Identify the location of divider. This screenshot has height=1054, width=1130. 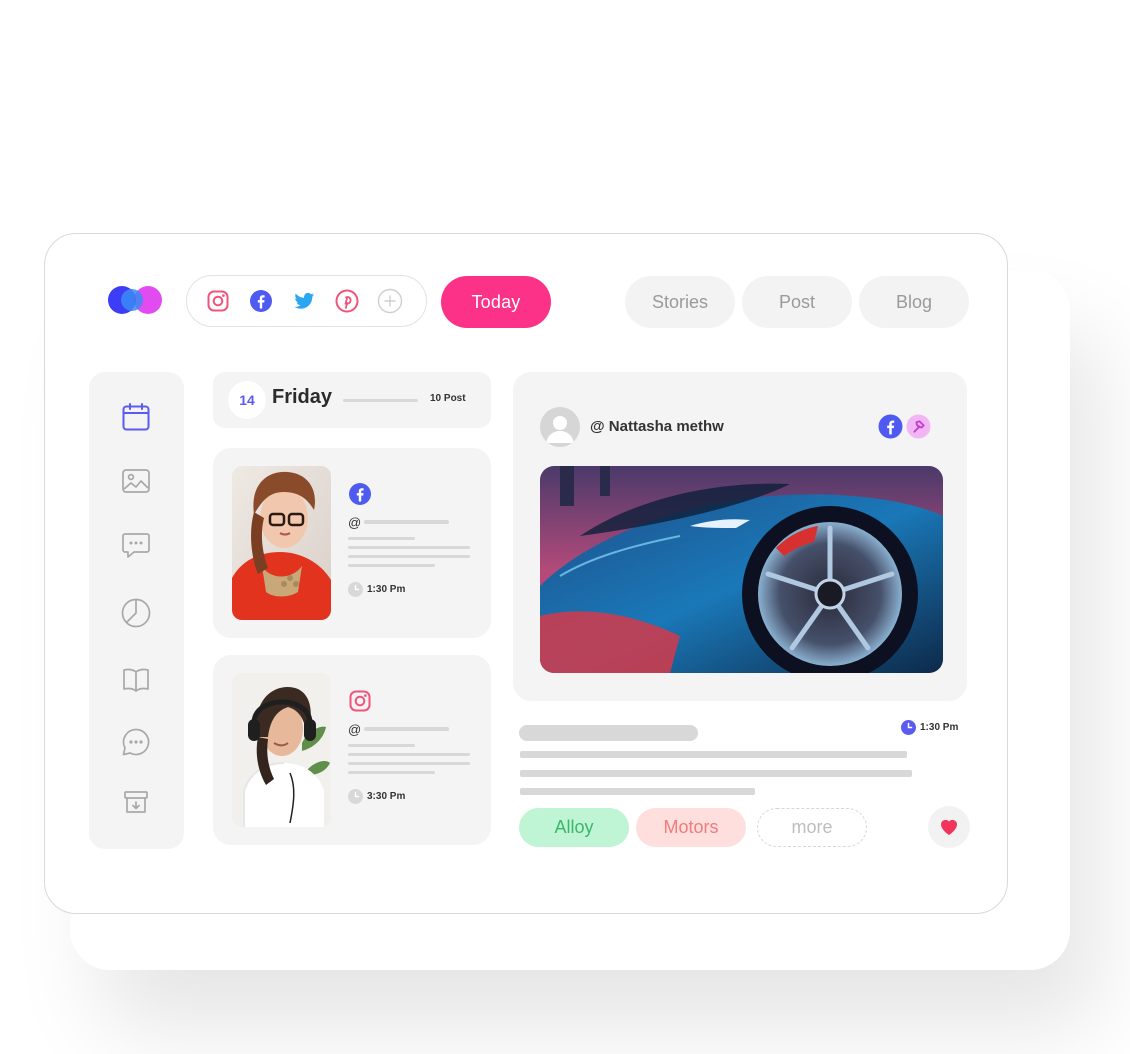
(380, 400).